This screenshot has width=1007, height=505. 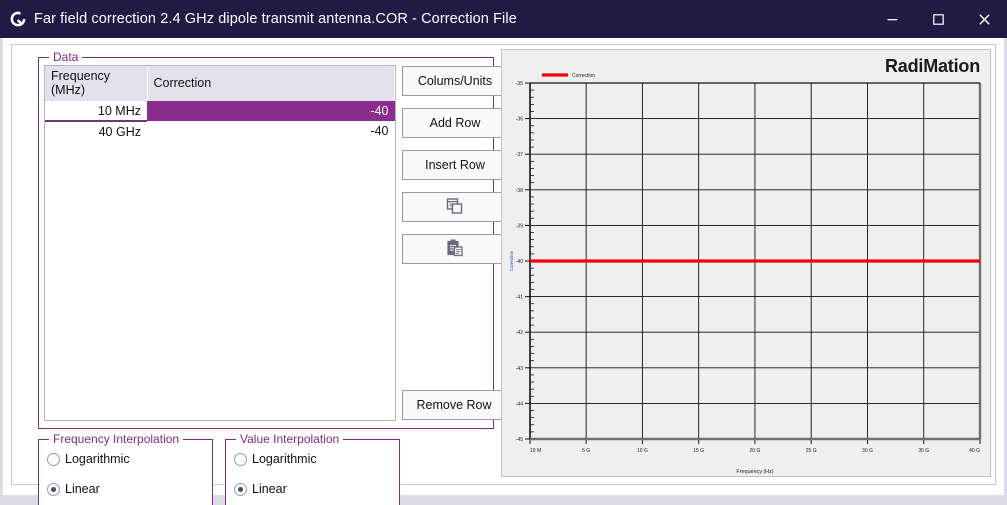 I want to click on paste-button, so click(x=455, y=249).